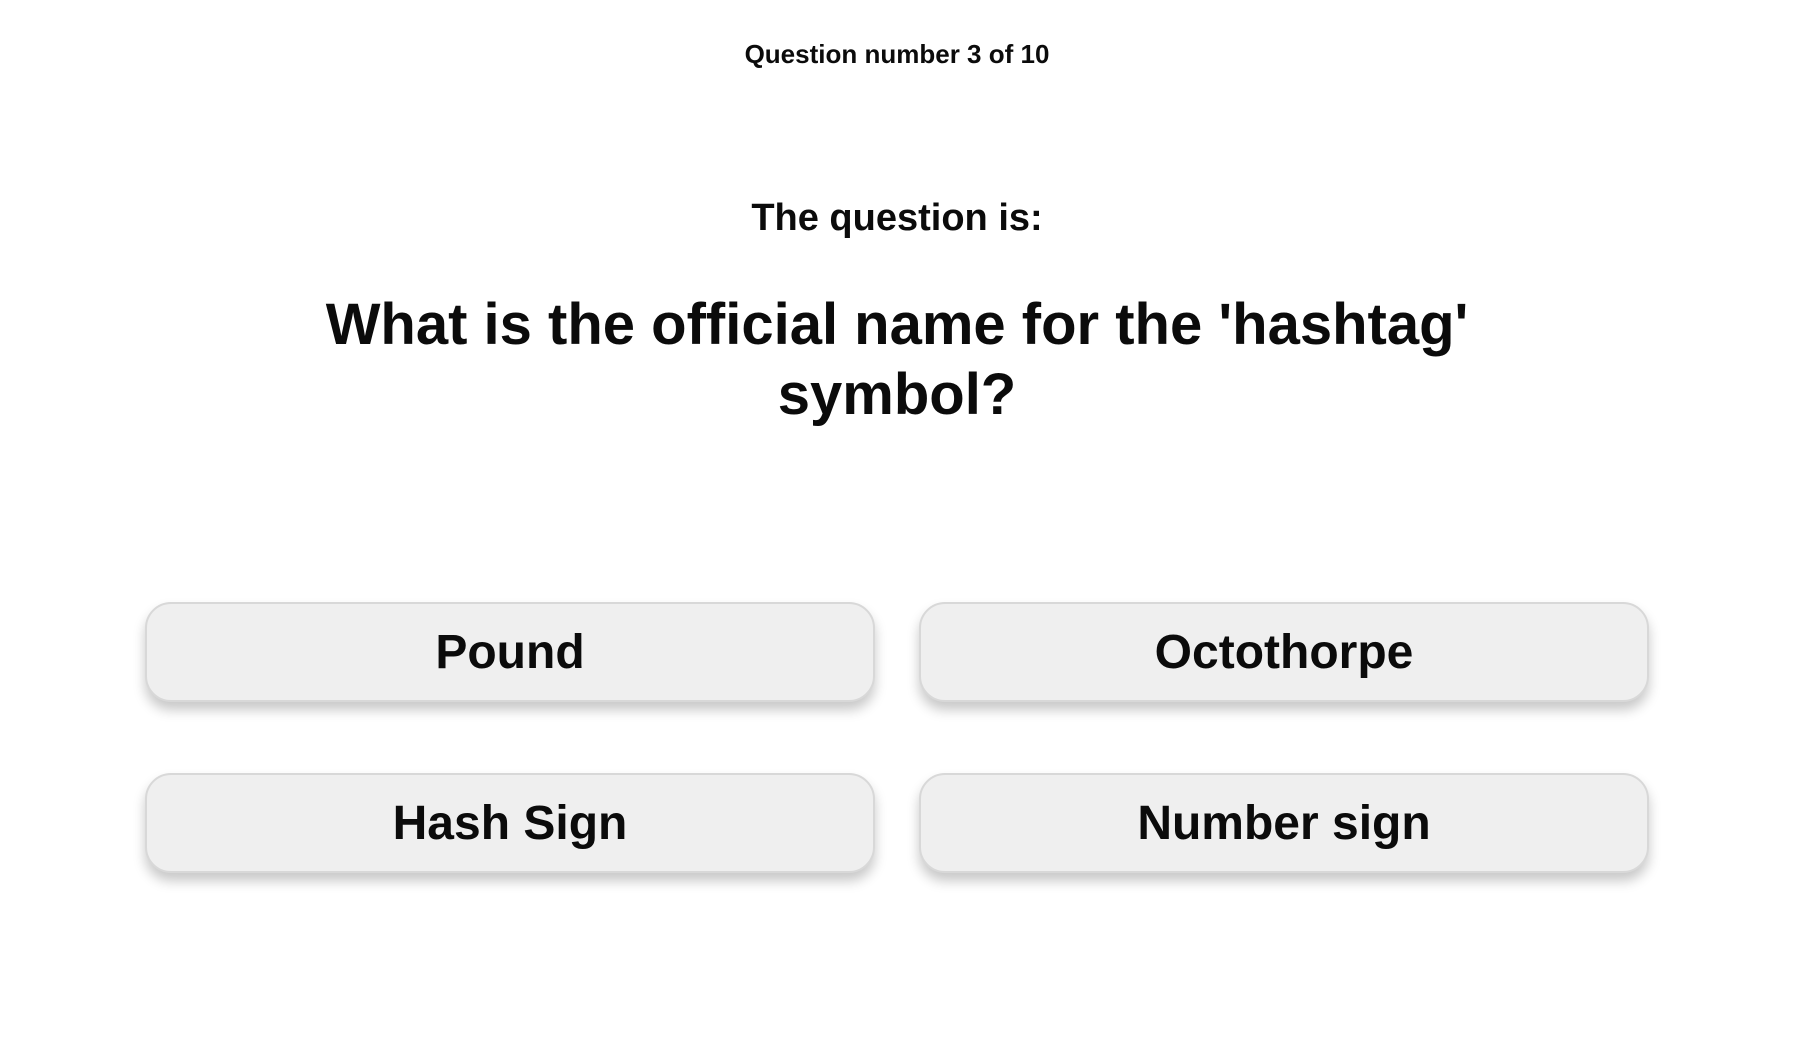 Image resolution: width=1794 pixels, height=1042 pixels. I want to click on question-progress: Question number 3 of 10, so click(897, 54).